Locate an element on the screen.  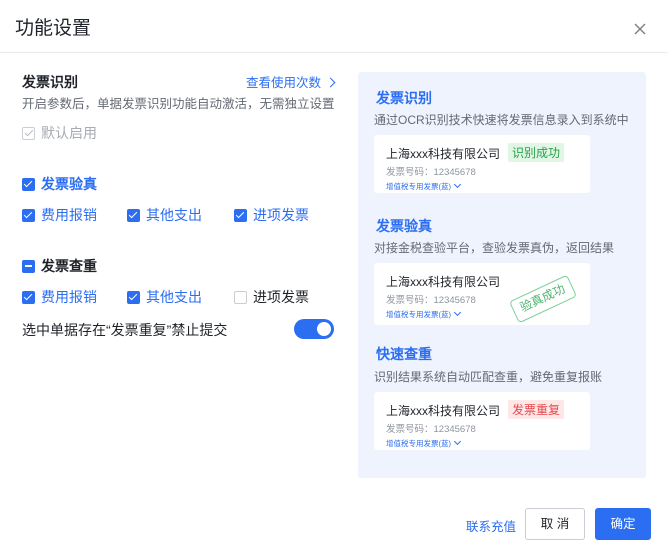
default-enabled-label: 默认启用 is located at coordinates (69, 133).